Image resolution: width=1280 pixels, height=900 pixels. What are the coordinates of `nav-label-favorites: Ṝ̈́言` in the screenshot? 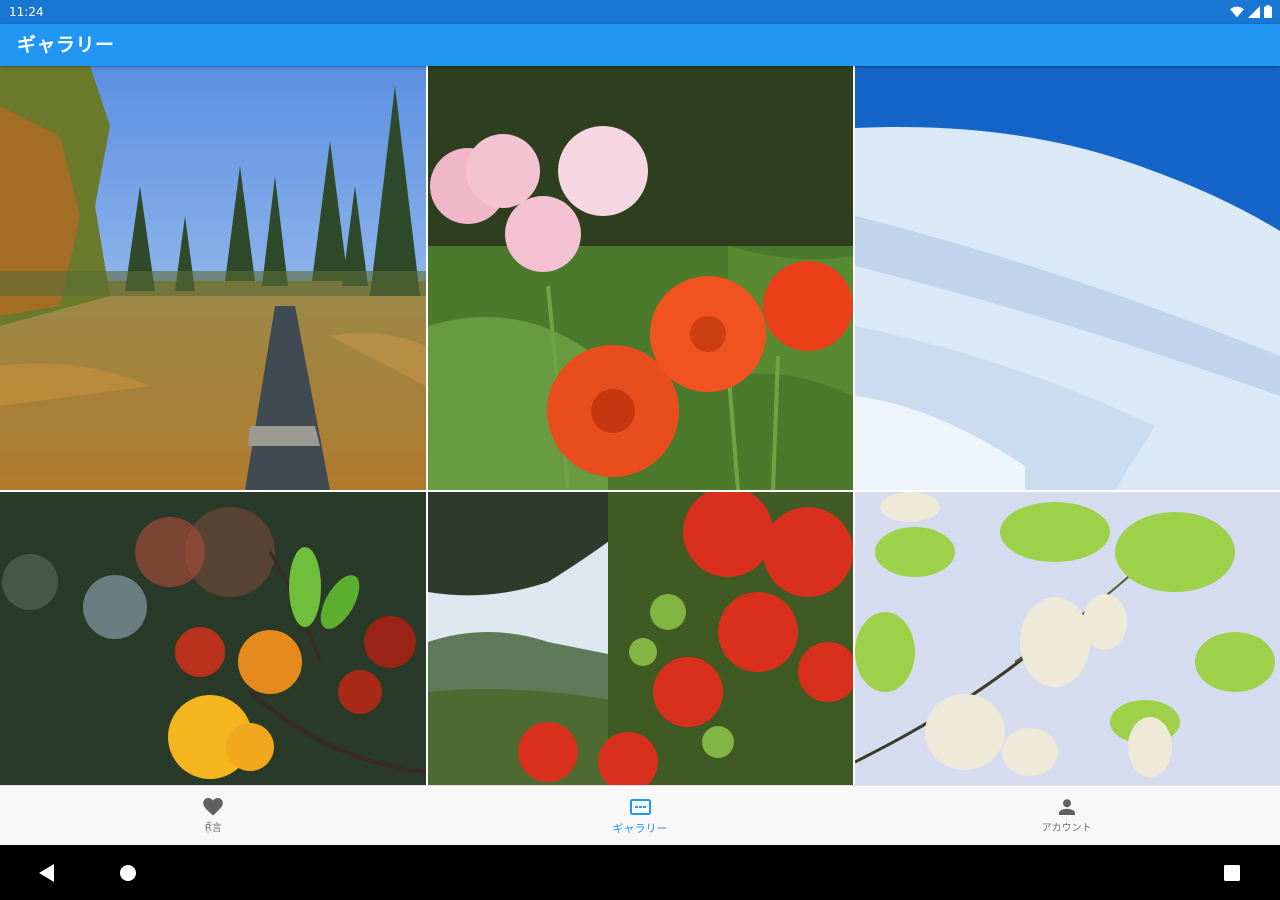 It's located at (213, 828).